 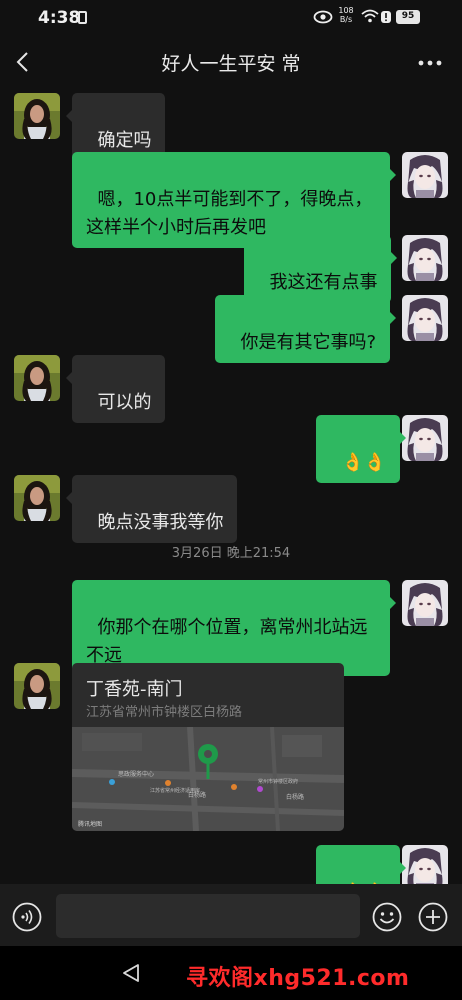 What do you see at coordinates (346, 10) in the screenshot?
I see `net-speed-value: 108` at bounding box center [346, 10].